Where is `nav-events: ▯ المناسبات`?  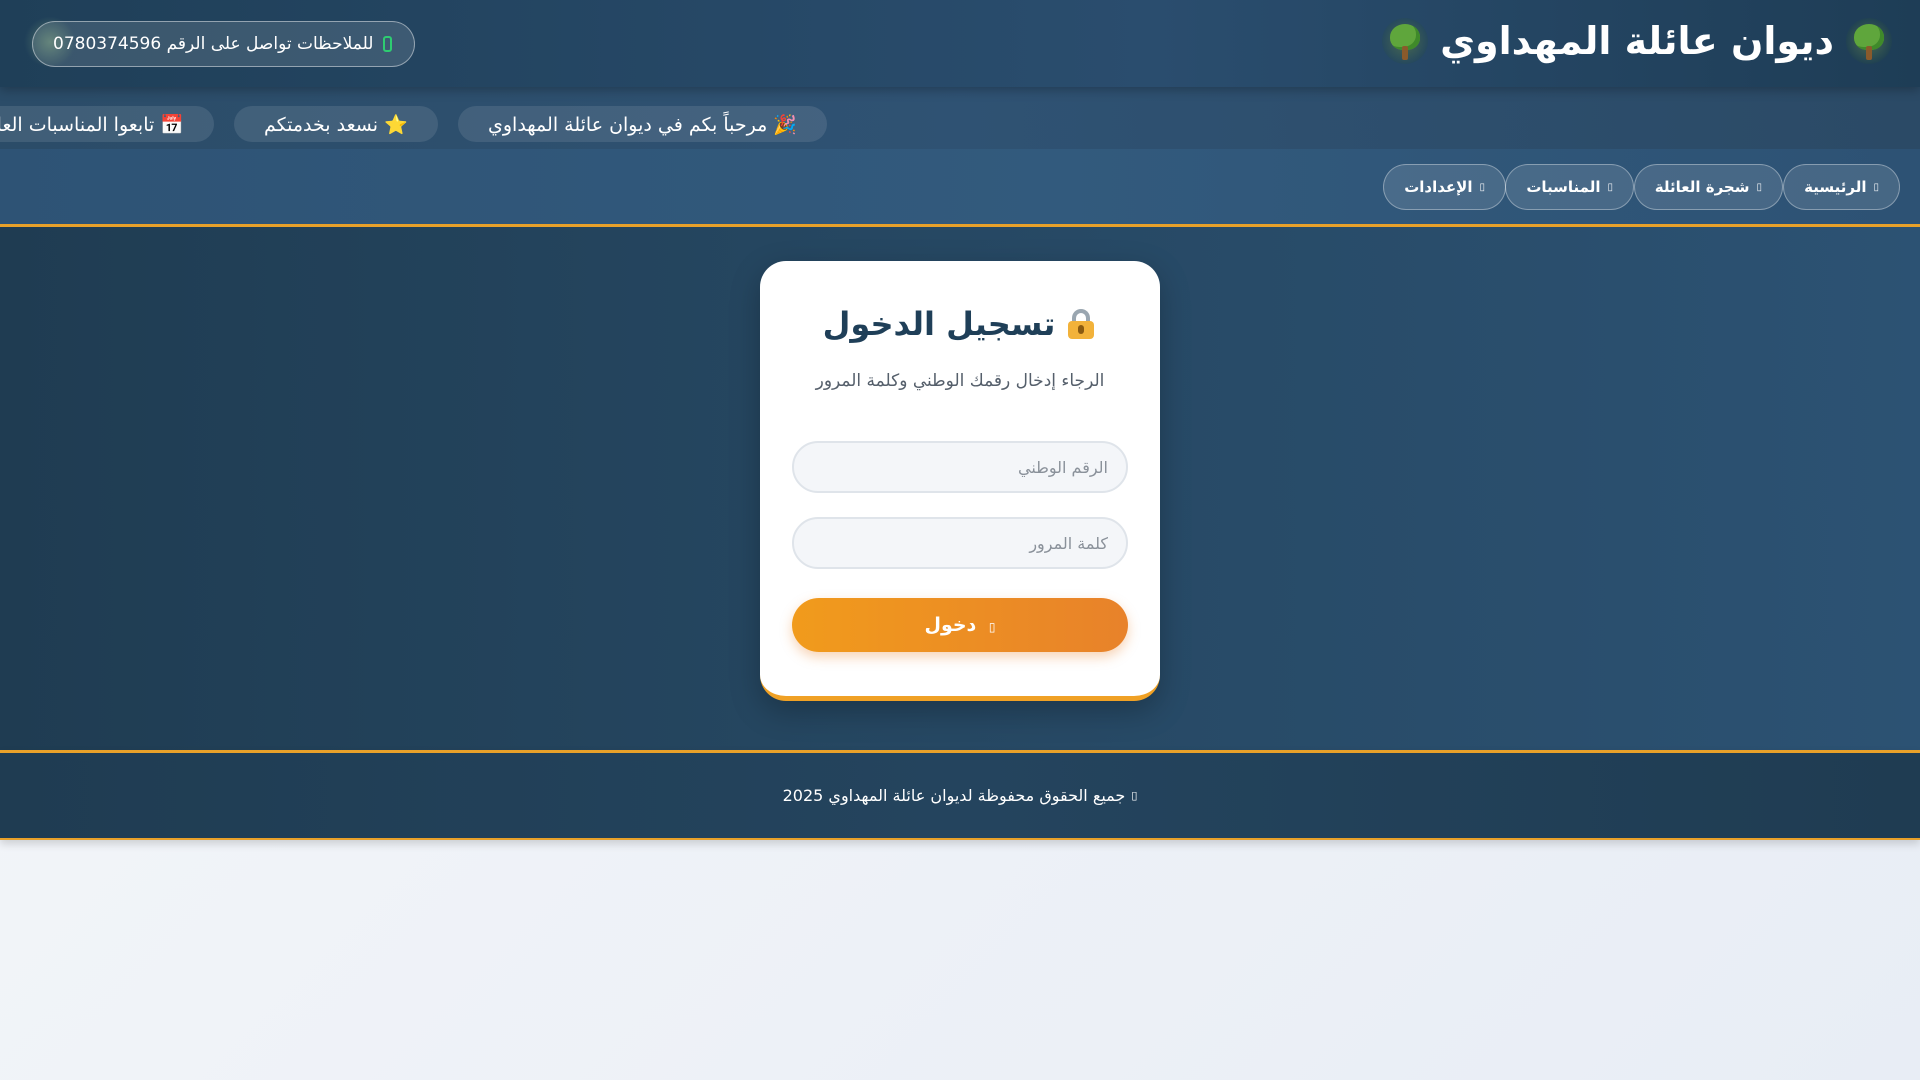 nav-events: ▯ المناسبات is located at coordinates (1569, 187).